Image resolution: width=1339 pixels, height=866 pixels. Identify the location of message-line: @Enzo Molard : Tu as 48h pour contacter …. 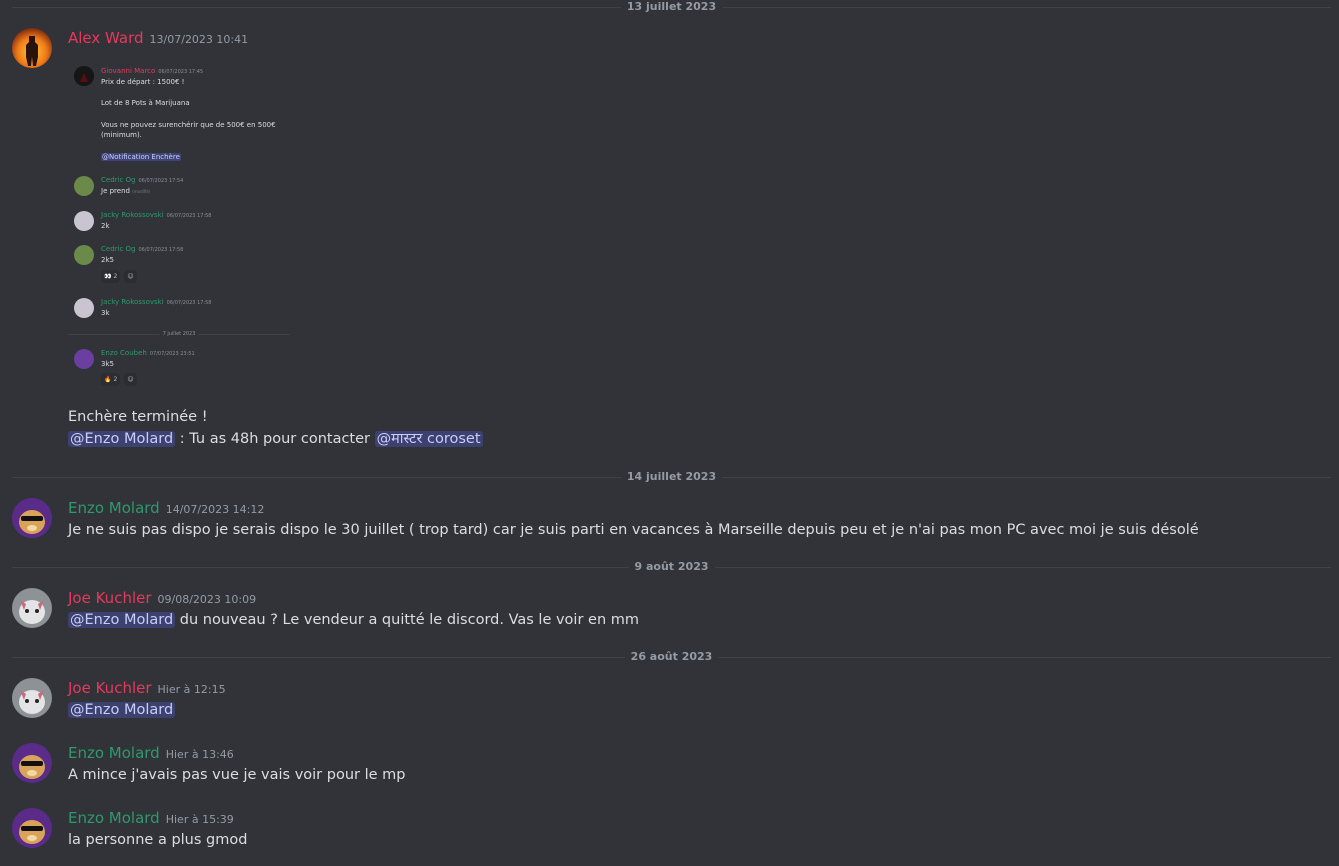
(275, 439).